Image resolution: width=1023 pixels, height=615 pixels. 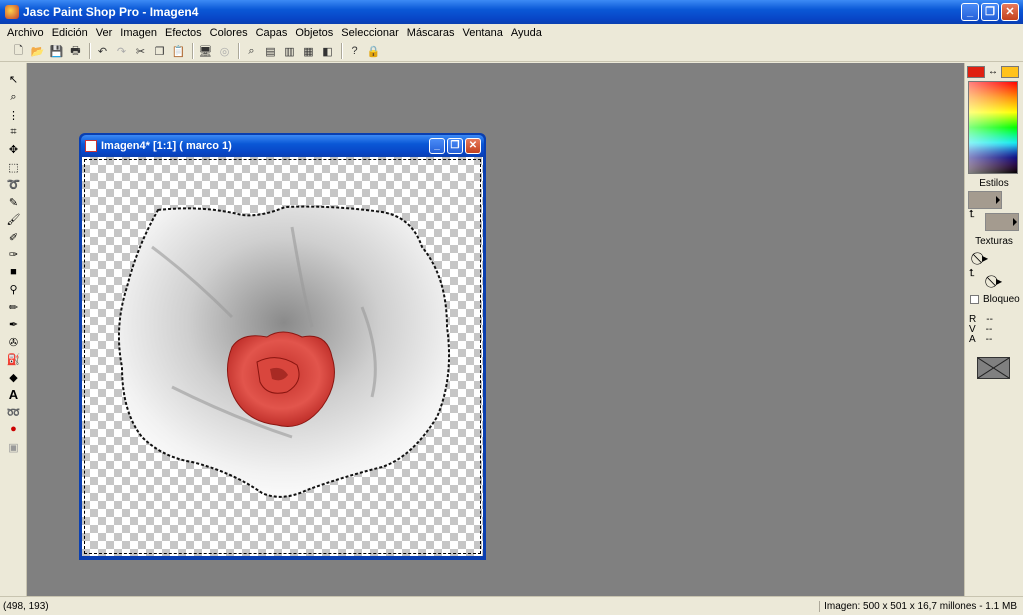 I want to click on menu-ventana: Ventana, so click(x=482, y=33).